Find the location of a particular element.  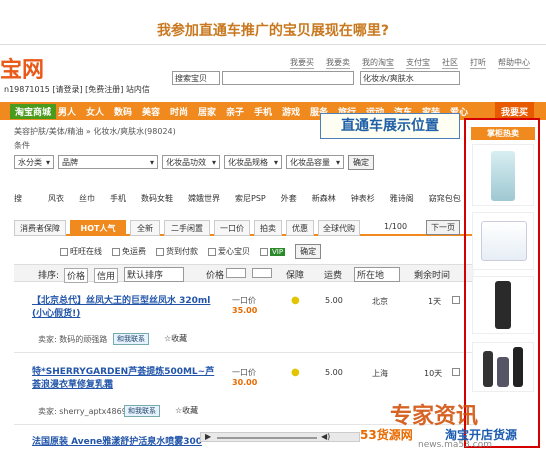

brand-link-7: 新森林 is located at coordinates (324, 198).